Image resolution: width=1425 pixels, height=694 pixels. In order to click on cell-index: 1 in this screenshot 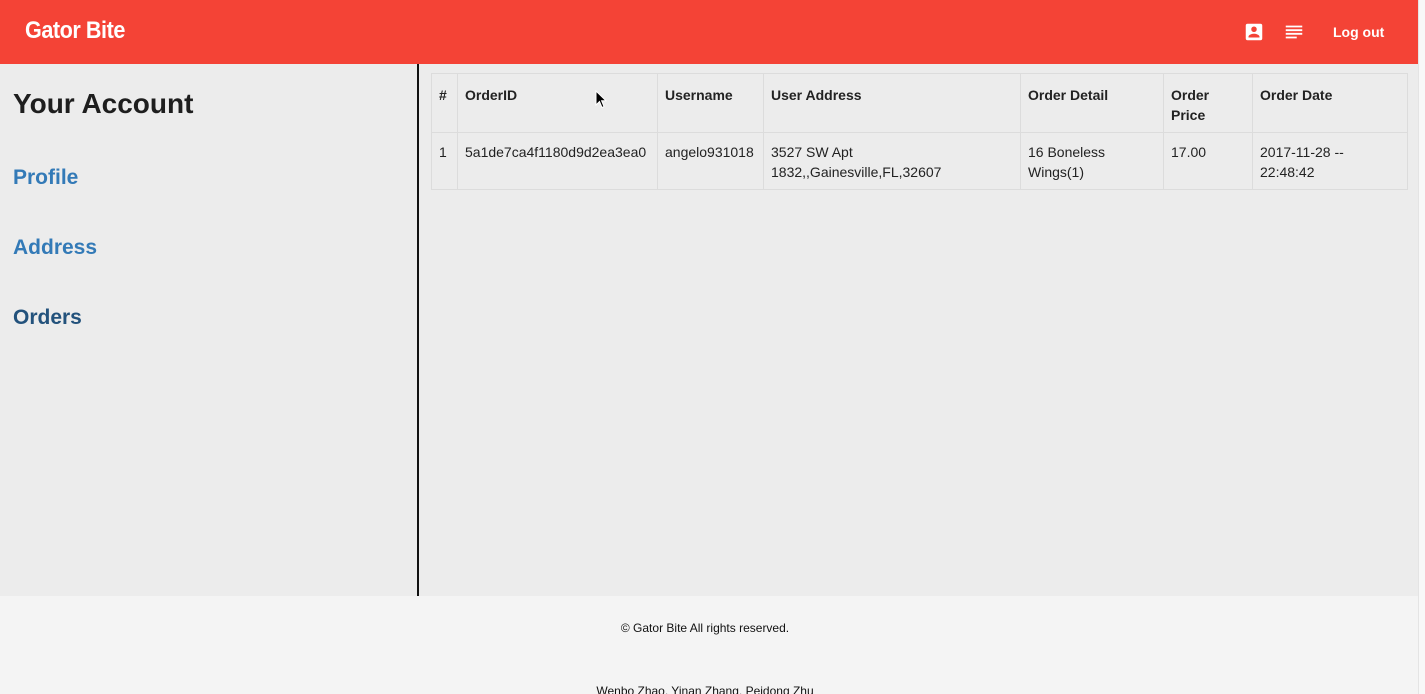, I will do `click(444, 161)`.